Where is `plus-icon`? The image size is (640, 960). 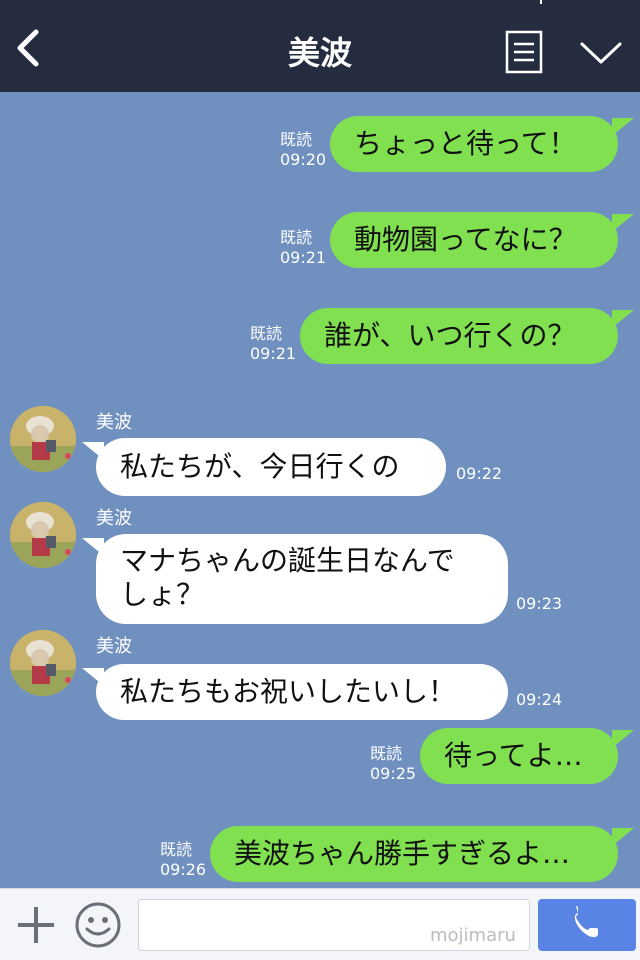 plus-icon is located at coordinates (36, 925).